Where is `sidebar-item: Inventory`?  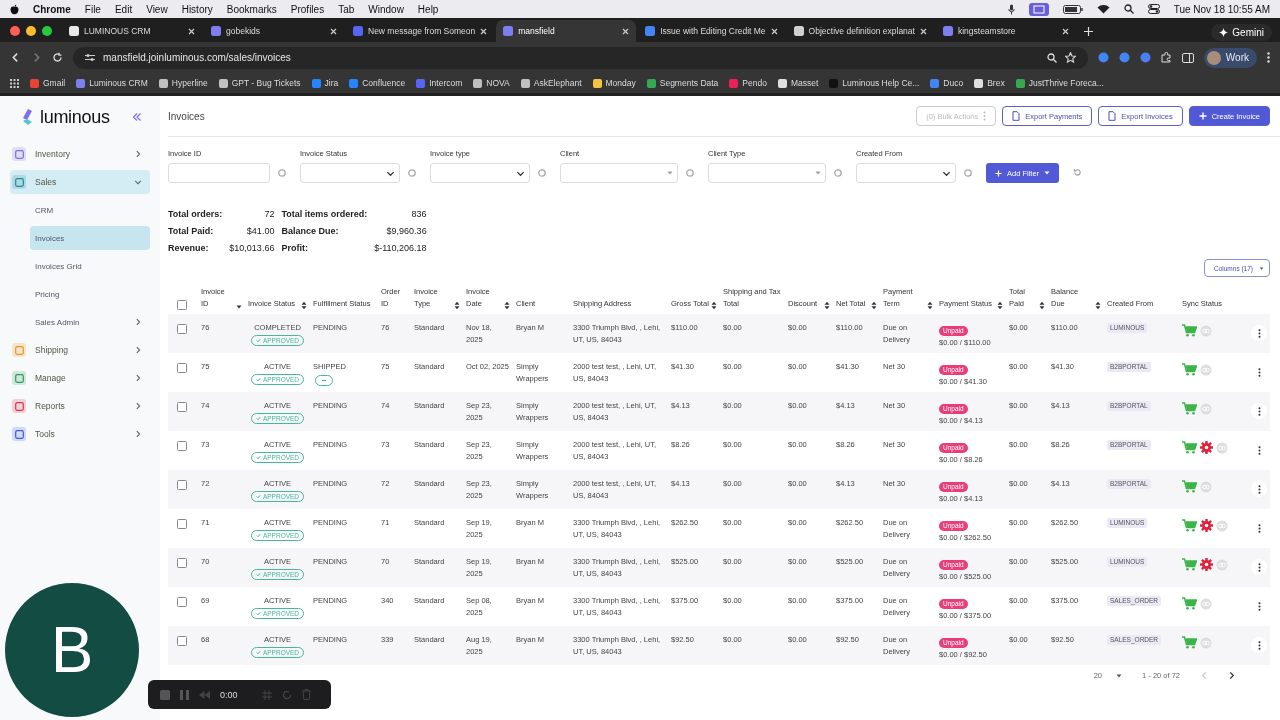 sidebar-item: Inventory is located at coordinates (80, 154).